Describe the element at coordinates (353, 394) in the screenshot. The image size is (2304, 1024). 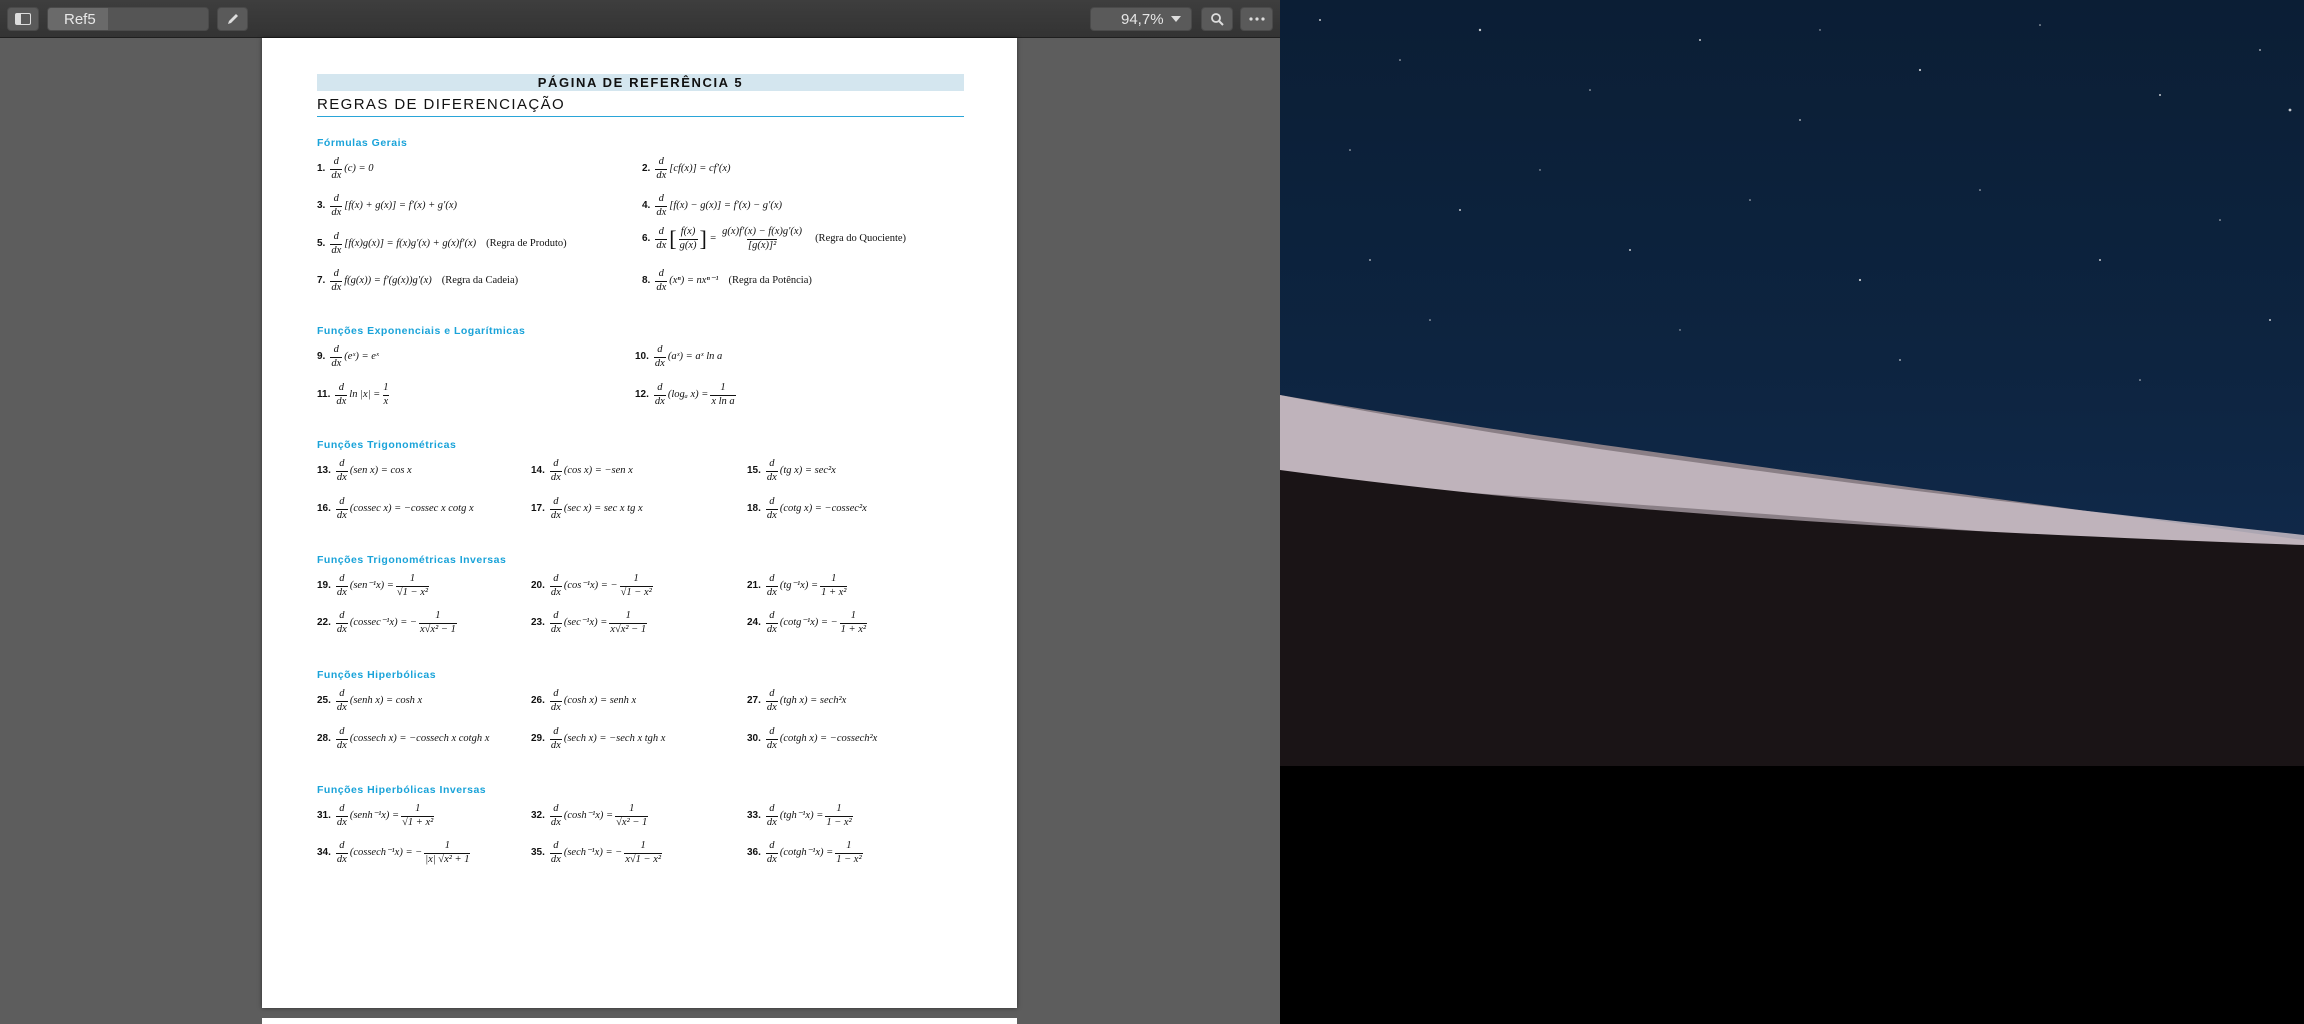
I see `formula-11: 11. d dx ln |x| = 1x` at that location.